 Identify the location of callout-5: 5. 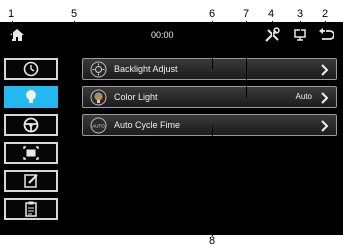
(74, 14).